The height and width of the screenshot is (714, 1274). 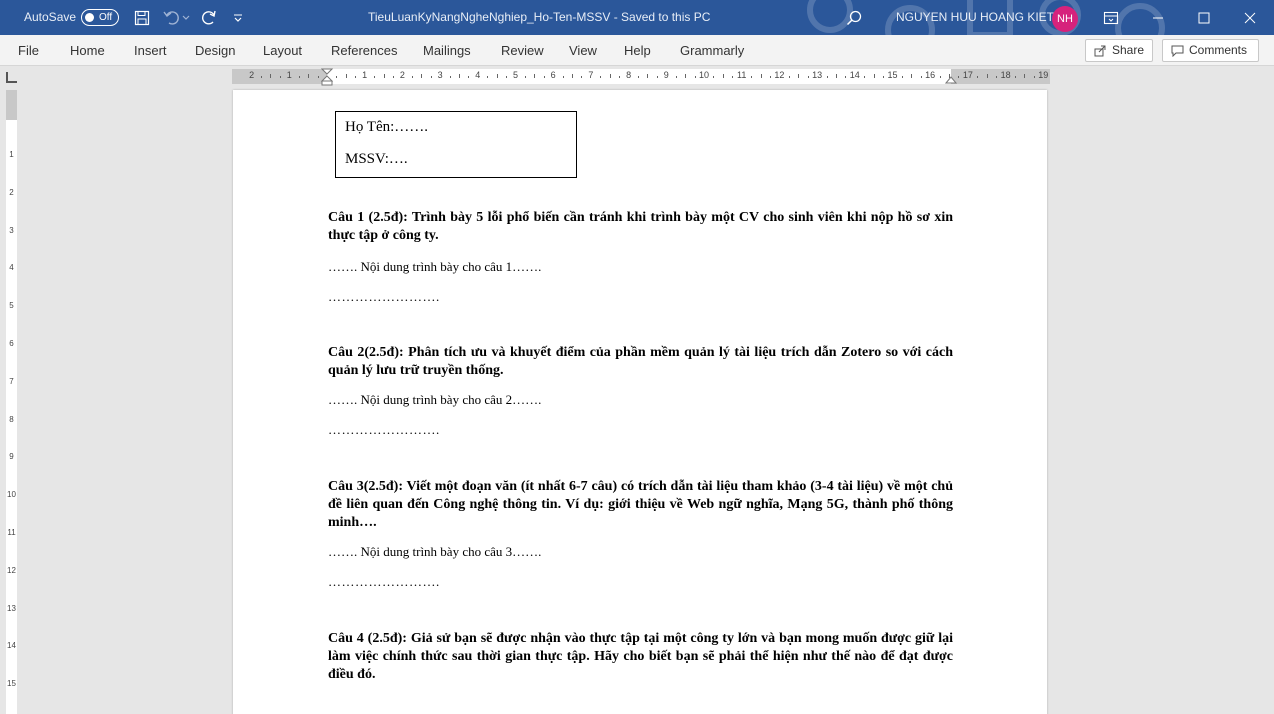 What do you see at coordinates (1065, 19) in the screenshot?
I see `avatar: NH` at bounding box center [1065, 19].